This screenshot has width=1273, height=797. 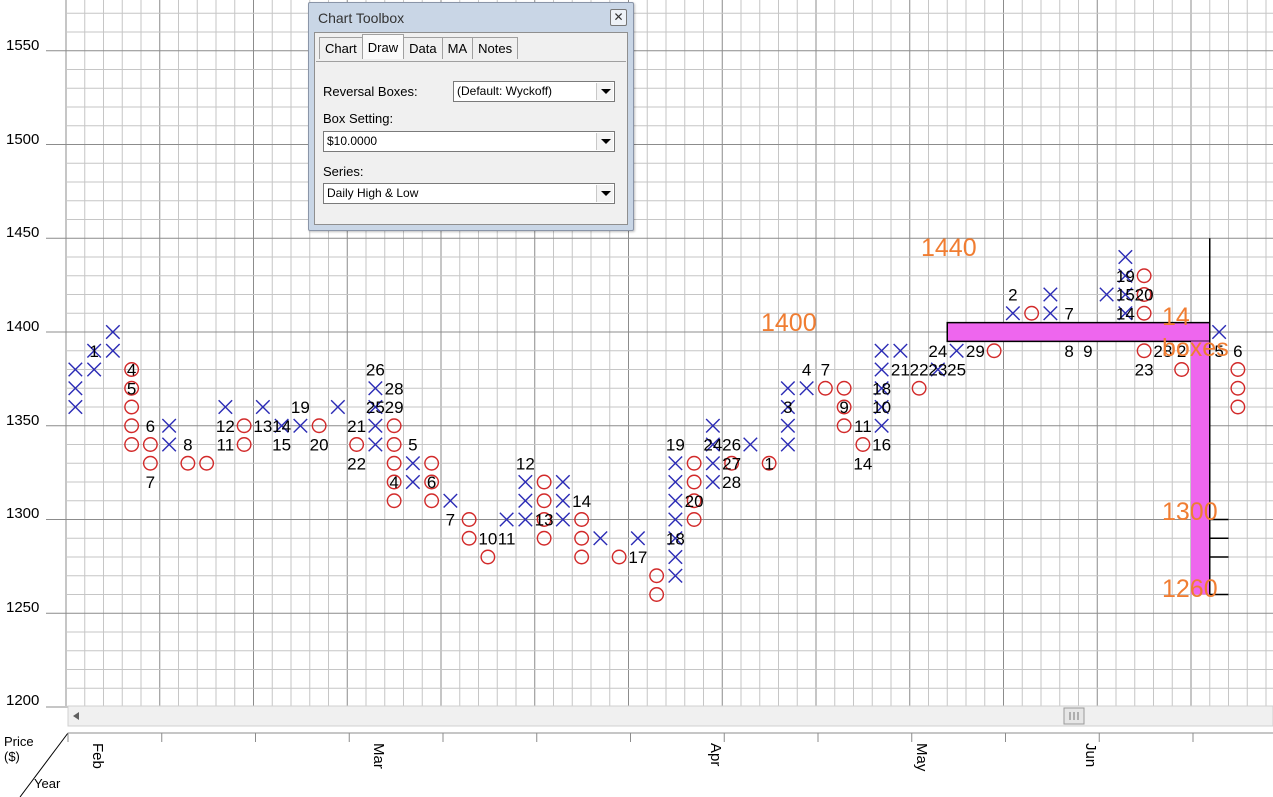 I want to click on box-setting-label: Box Setting:, so click(x=358, y=118).